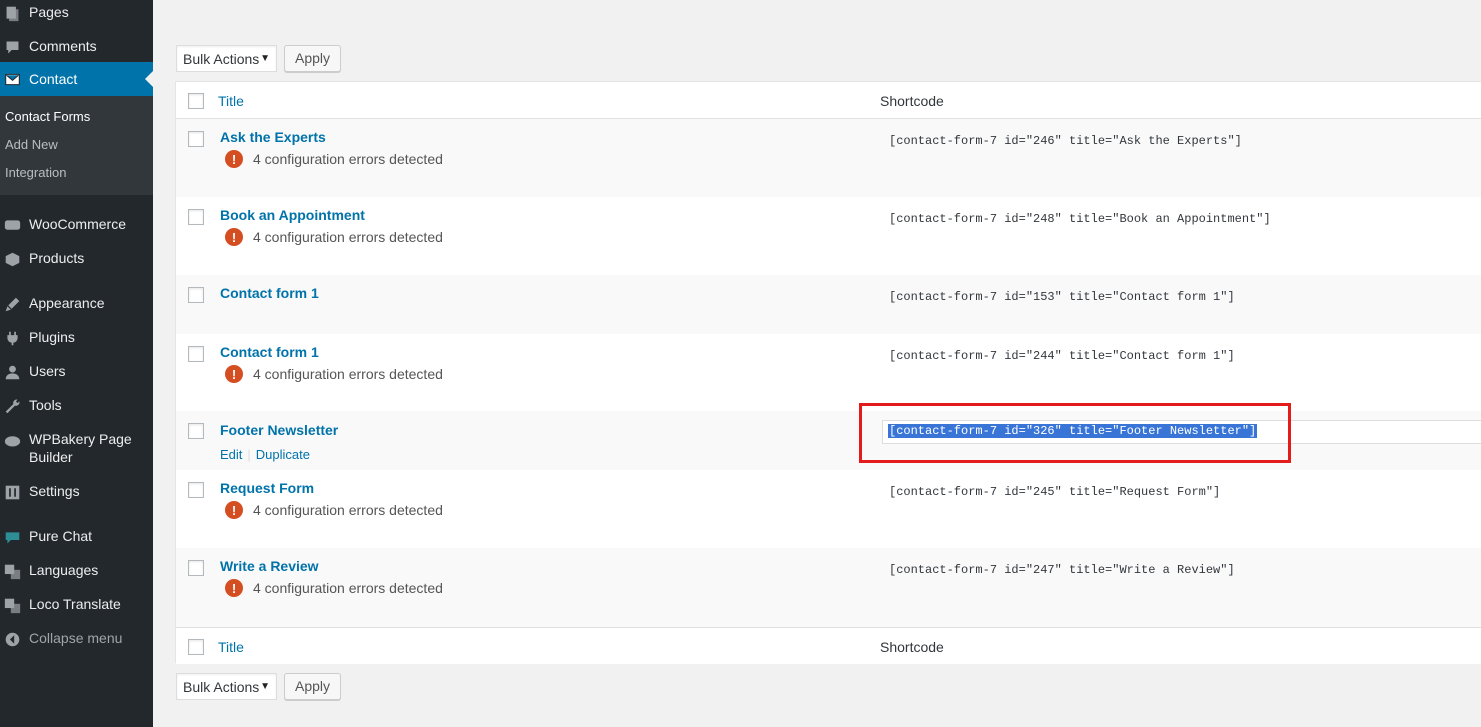 The height and width of the screenshot is (727, 1481). What do you see at coordinates (12, 492) in the screenshot?
I see `settings-icon` at bounding box center [12, 492].